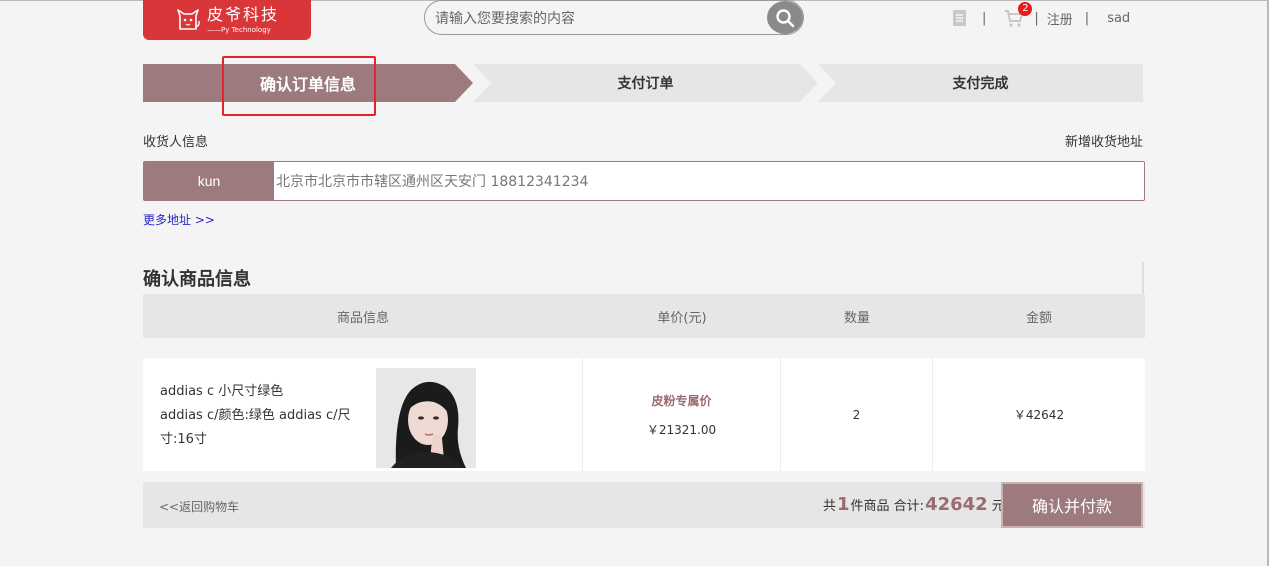 The width and height of the screenshot is (1269, 566). What do you see at coordinates (681, 429) in the screenshot?
I see `unit-price: ￥21321.00` at bounding box center [681, 429].